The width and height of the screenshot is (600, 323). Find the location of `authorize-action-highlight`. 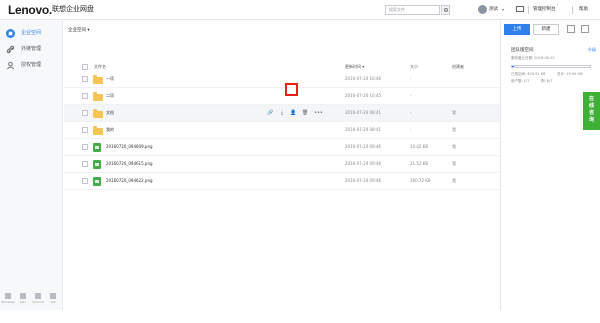

authorize-action-highlight is located at coordinates (291, 89).